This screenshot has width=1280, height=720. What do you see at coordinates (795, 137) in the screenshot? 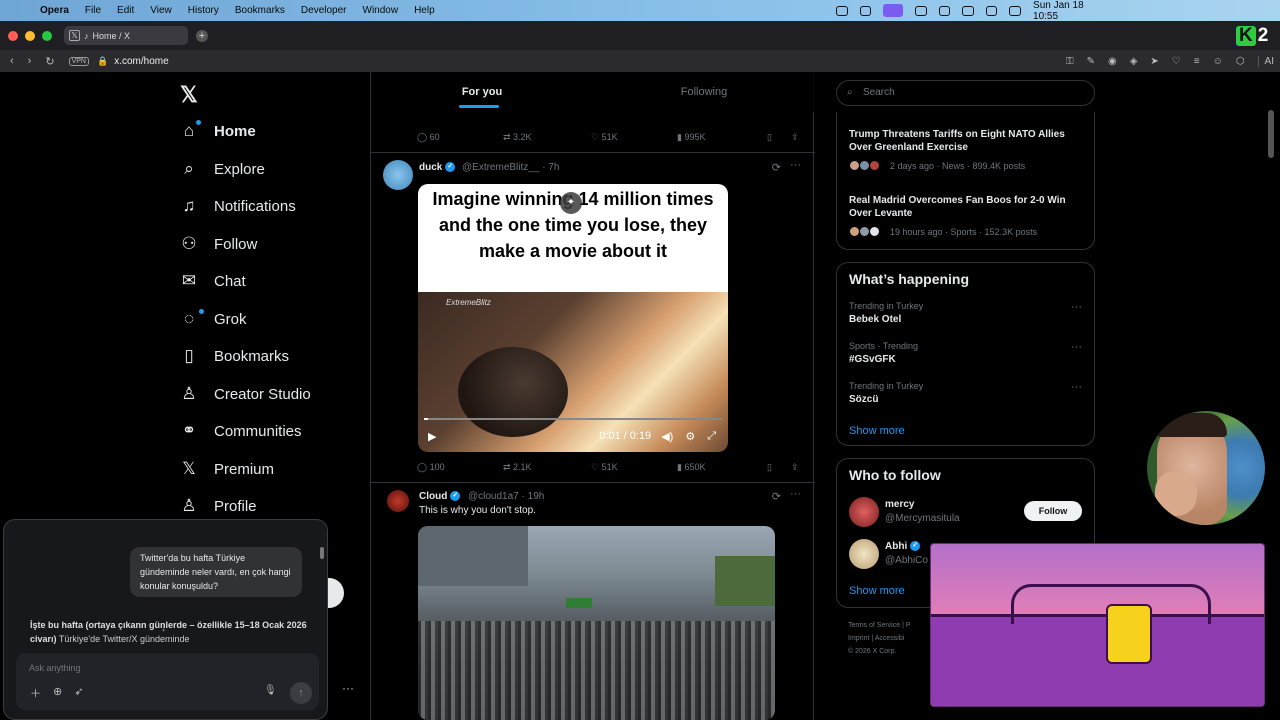
I see `share-icon: ⇪` at bounding box center [795, 137].